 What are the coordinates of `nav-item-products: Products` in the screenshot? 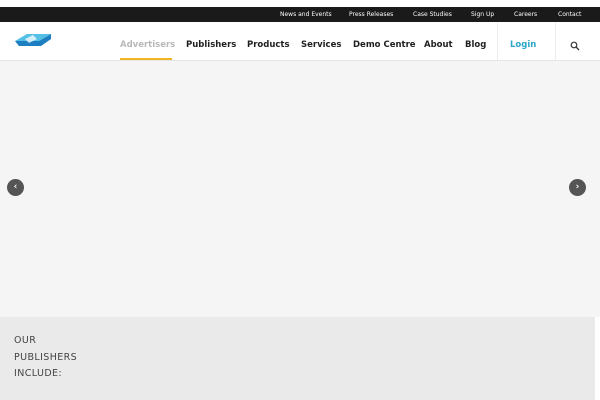 It's located at (268, 41).